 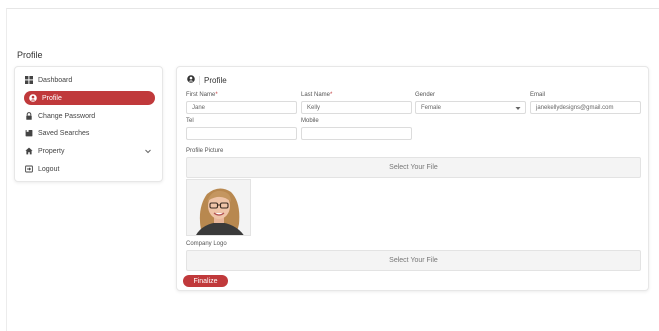 What do you see at coordinates (470, 107) in the screenshot?
I see `gender-select: Female` at bounding box center [470, 107].